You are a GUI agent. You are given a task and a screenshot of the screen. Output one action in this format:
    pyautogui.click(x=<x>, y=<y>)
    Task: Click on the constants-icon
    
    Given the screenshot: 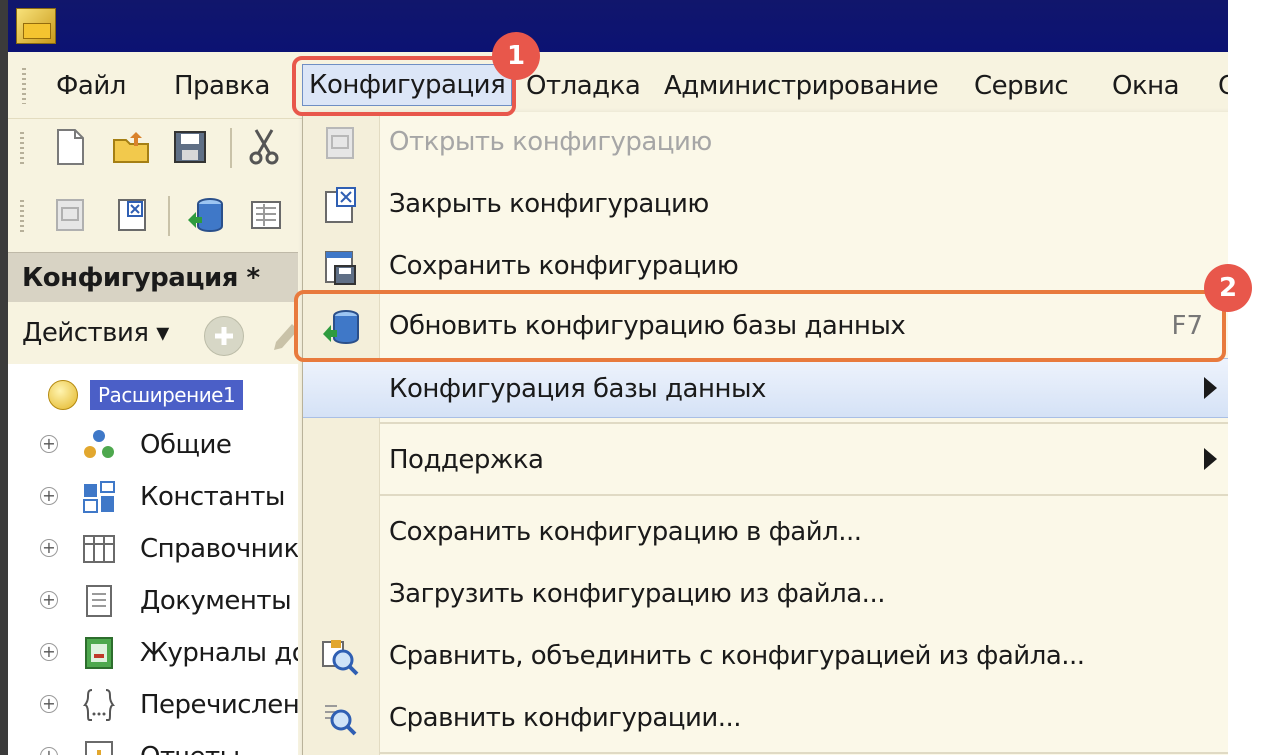 What is the action you would take?
    pyautogui.click(x=99, y=497)
    